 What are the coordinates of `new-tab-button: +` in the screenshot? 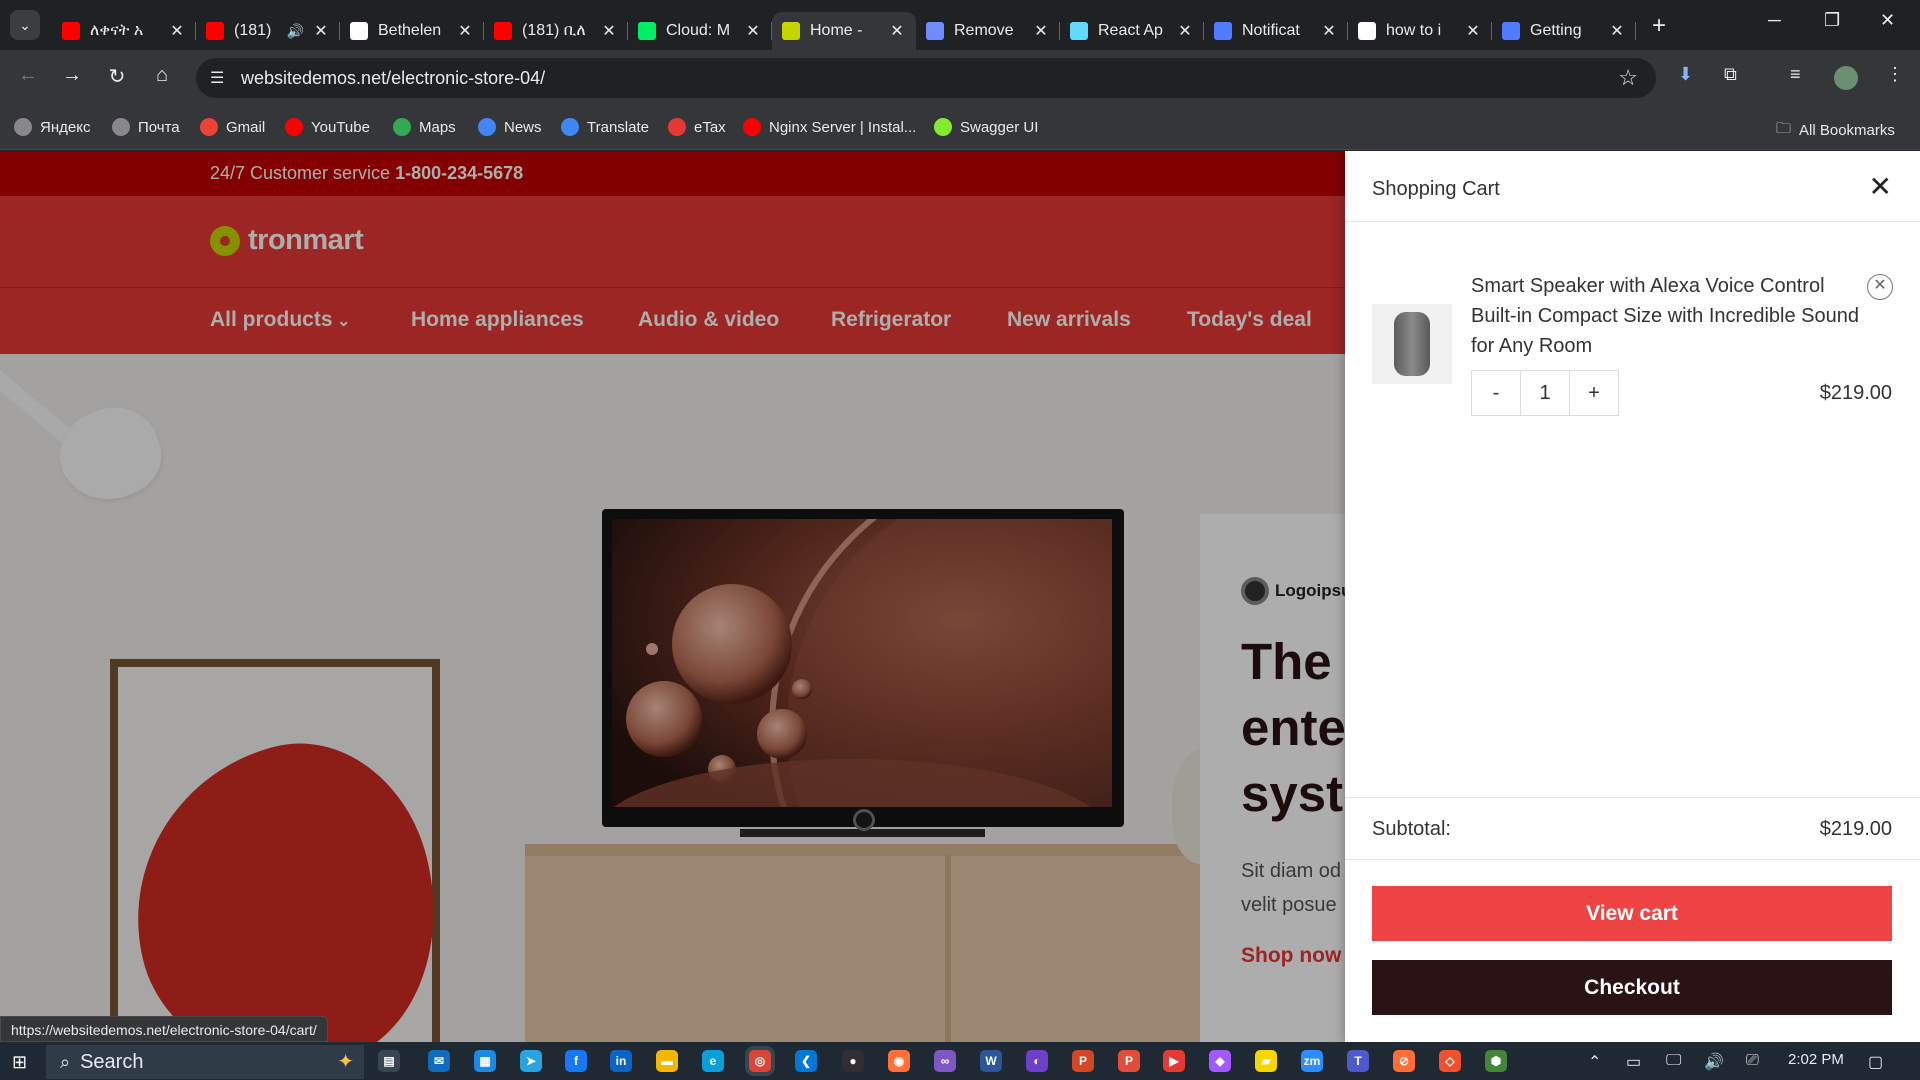 It's located at (1659, 26).